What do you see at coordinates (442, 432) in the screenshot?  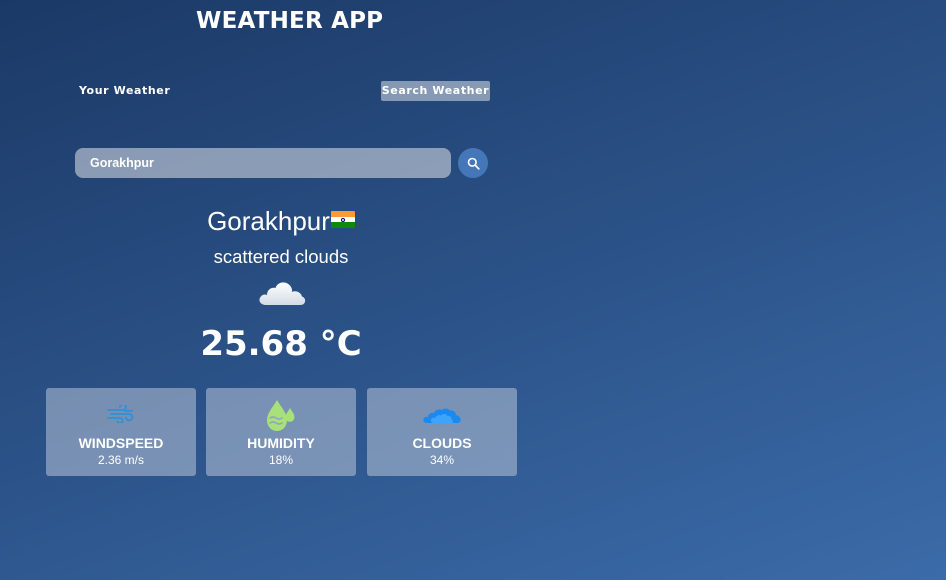 I see `clouds-card: CLOUDS 34%` at bounding box center [442, 432].